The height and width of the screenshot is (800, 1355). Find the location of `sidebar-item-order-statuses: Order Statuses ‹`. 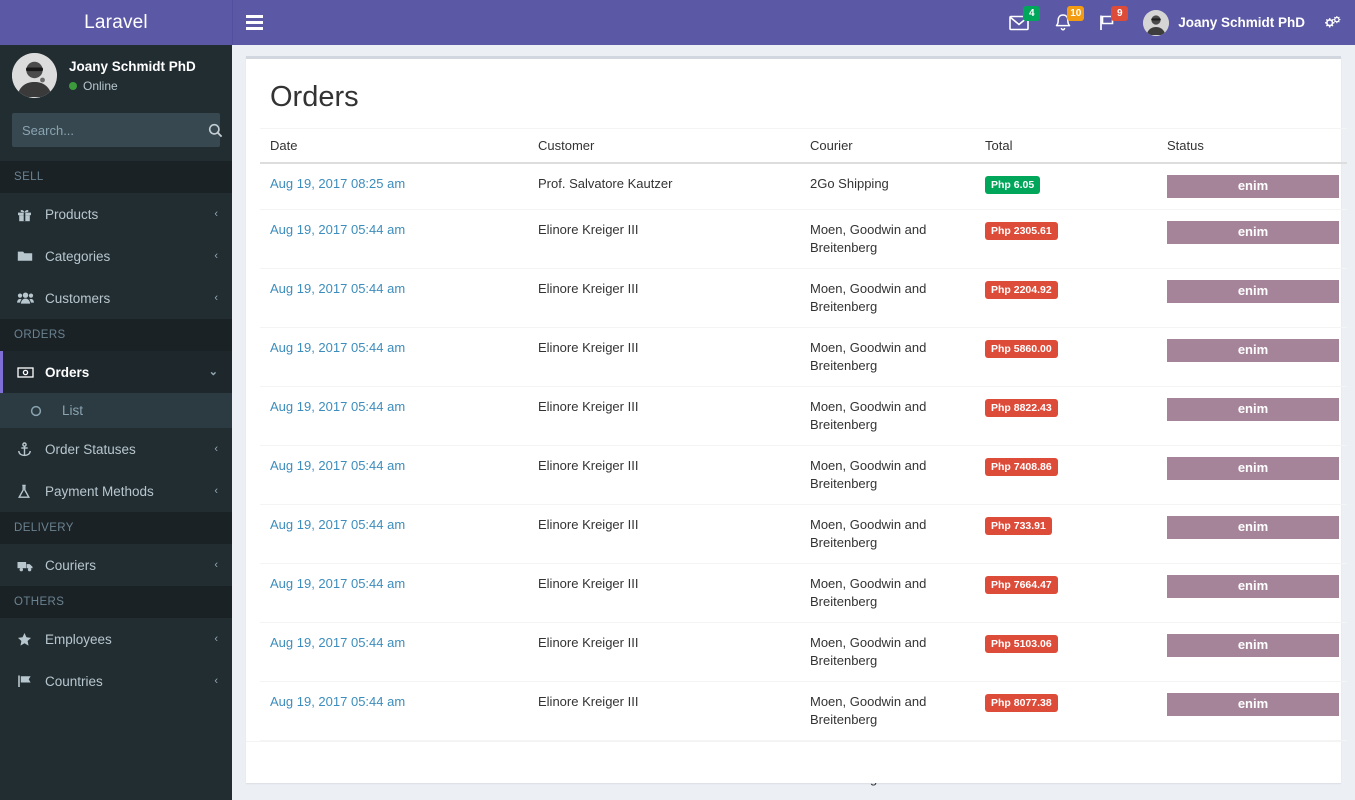

sidebar-item-order-statuses: Order Statuses ‹ is located at coordinates (116, 449).